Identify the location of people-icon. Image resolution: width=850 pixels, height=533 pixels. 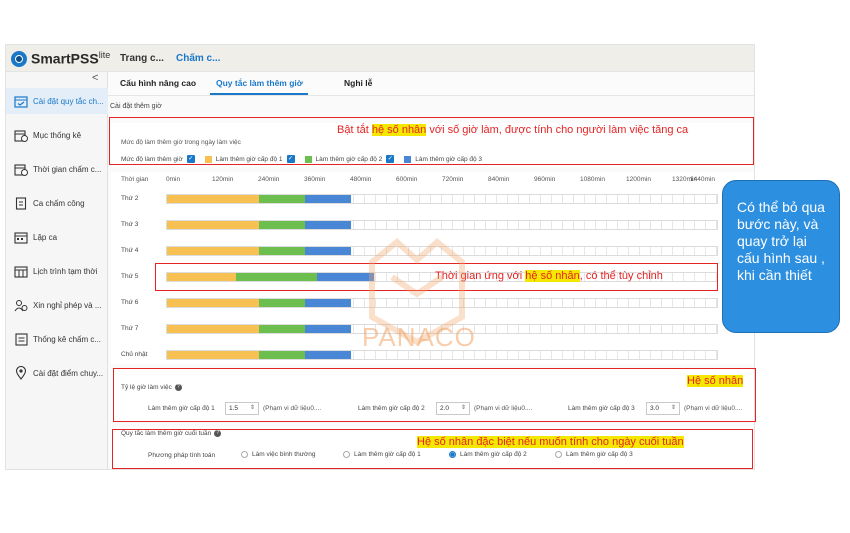
(21, 305).